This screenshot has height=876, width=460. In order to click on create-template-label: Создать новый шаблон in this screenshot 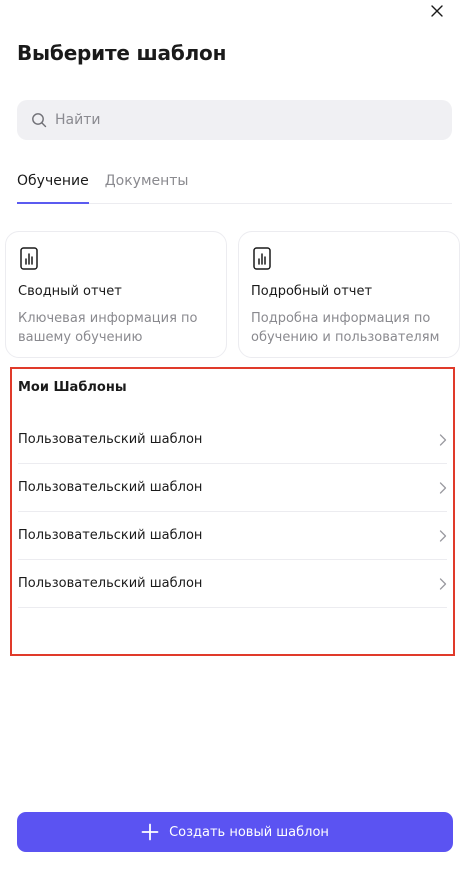, I will do `click(249, 832)`.